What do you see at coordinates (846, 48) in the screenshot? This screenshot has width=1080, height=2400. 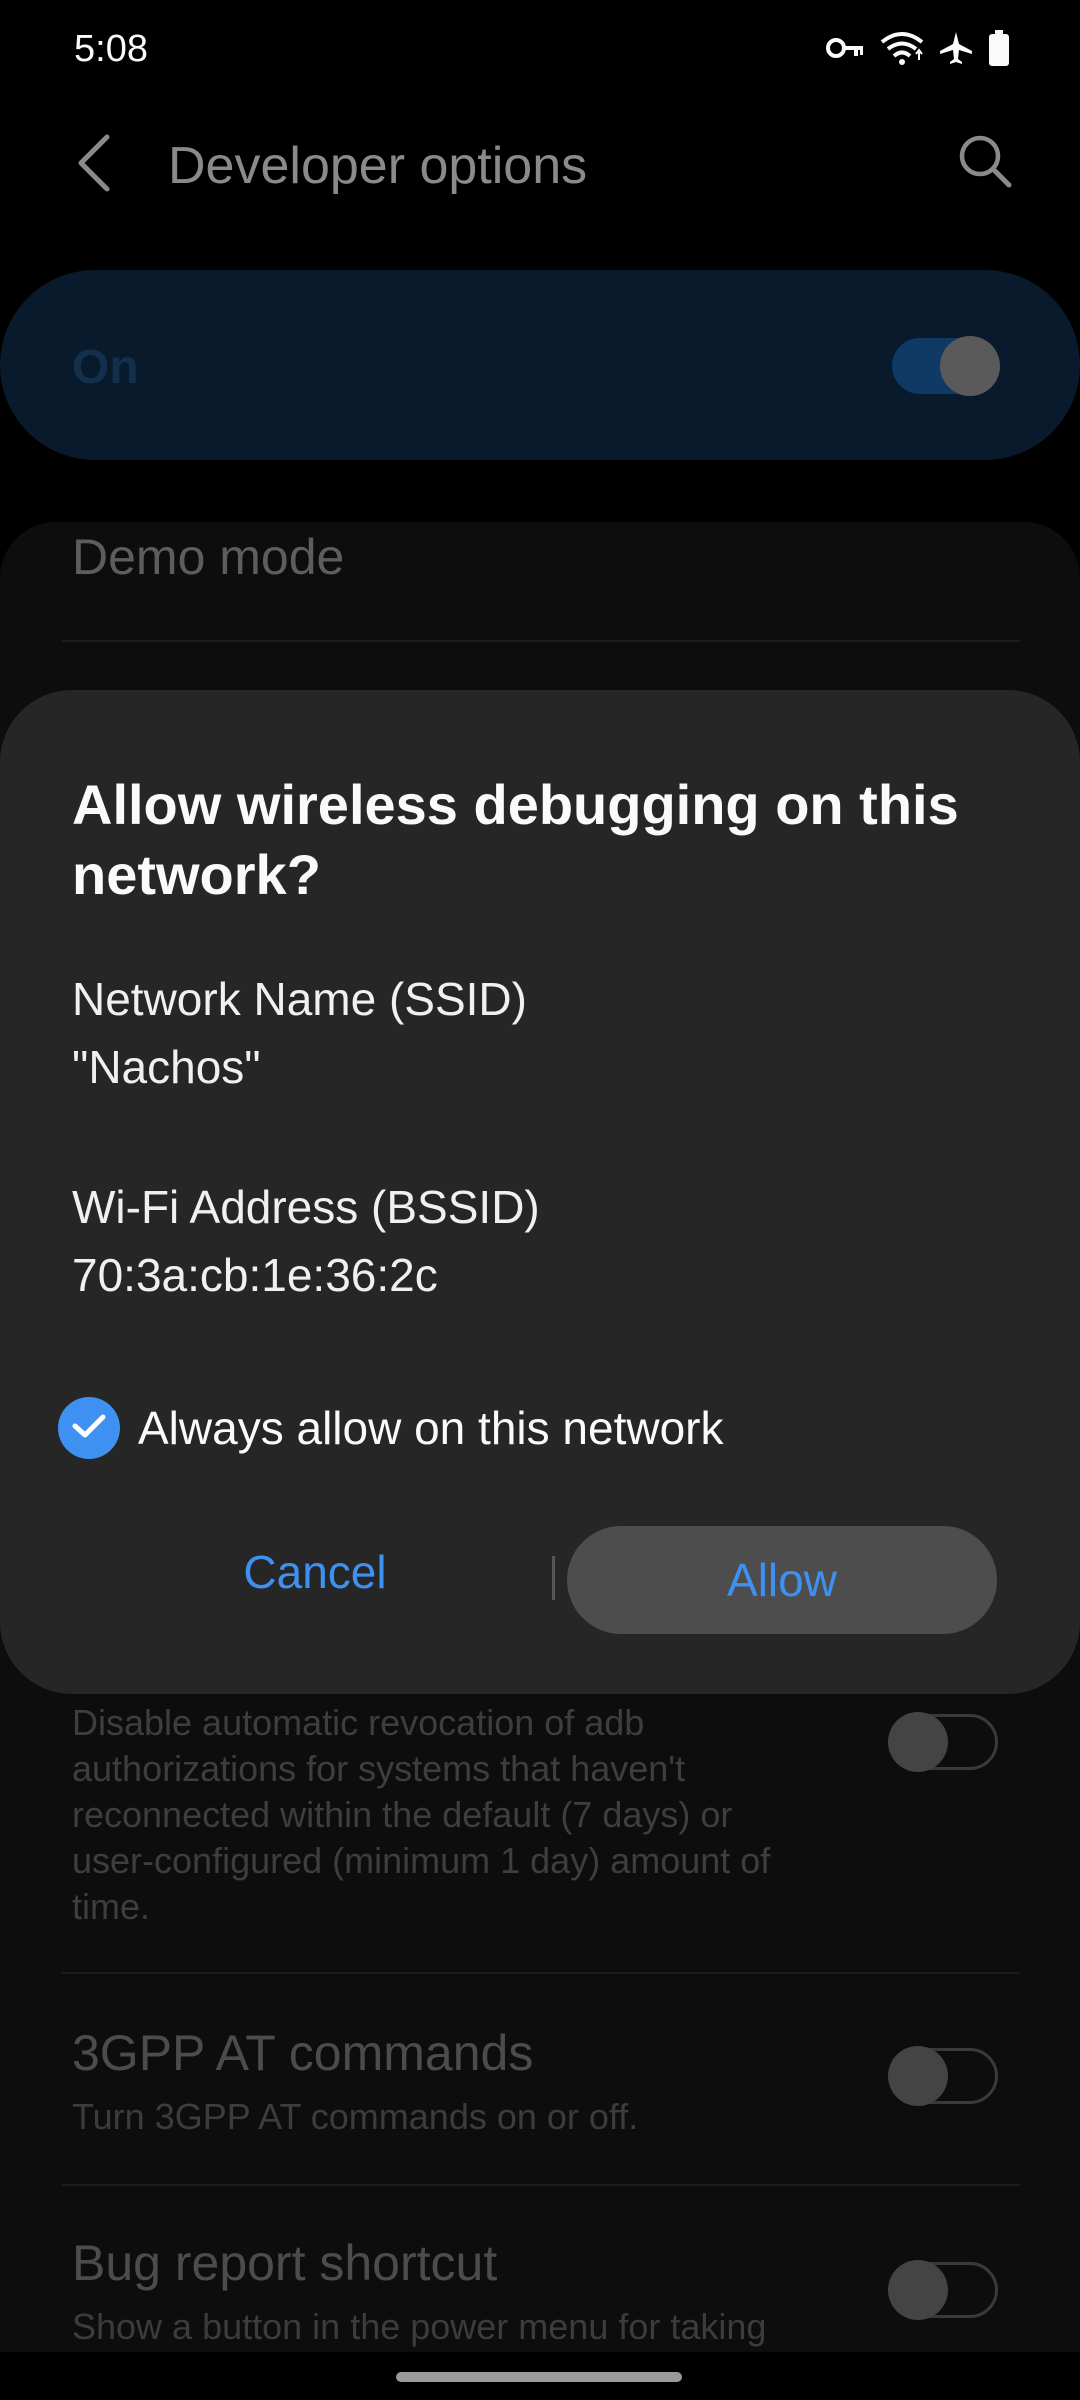 I see `vpn-key-icon` at bounding box center [846, 48].